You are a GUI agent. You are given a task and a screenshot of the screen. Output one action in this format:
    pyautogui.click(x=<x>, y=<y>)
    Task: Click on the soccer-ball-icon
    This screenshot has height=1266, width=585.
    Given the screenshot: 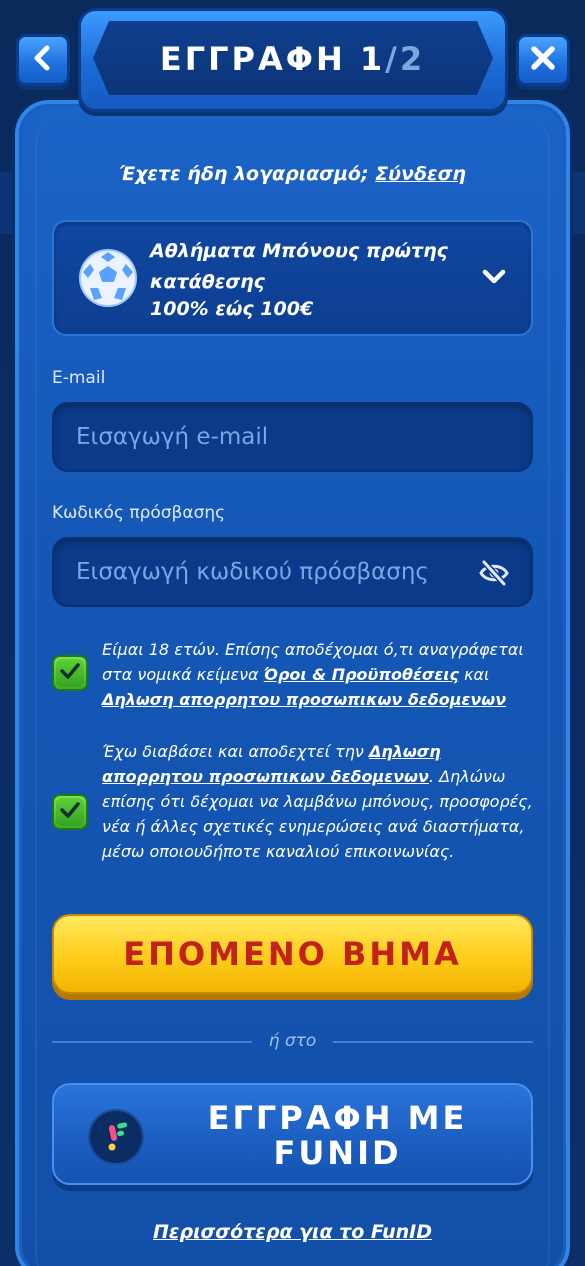 What is the action you would take?
    pyautogui.click(x=108, y=278)
    